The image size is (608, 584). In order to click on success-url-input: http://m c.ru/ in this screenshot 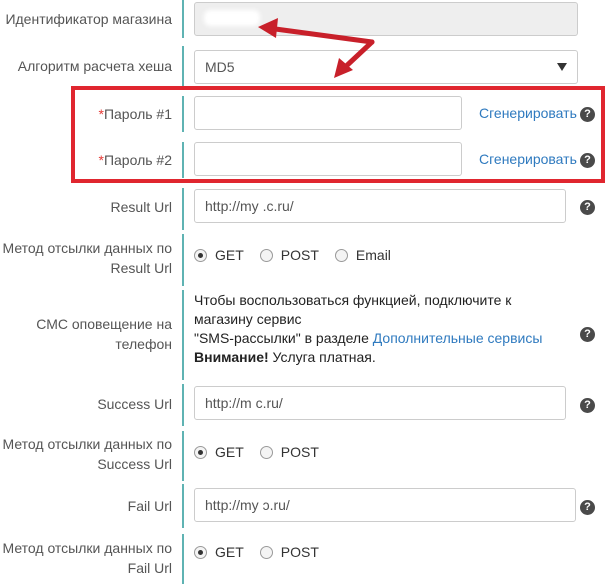, I will do `click(380, 403)`.